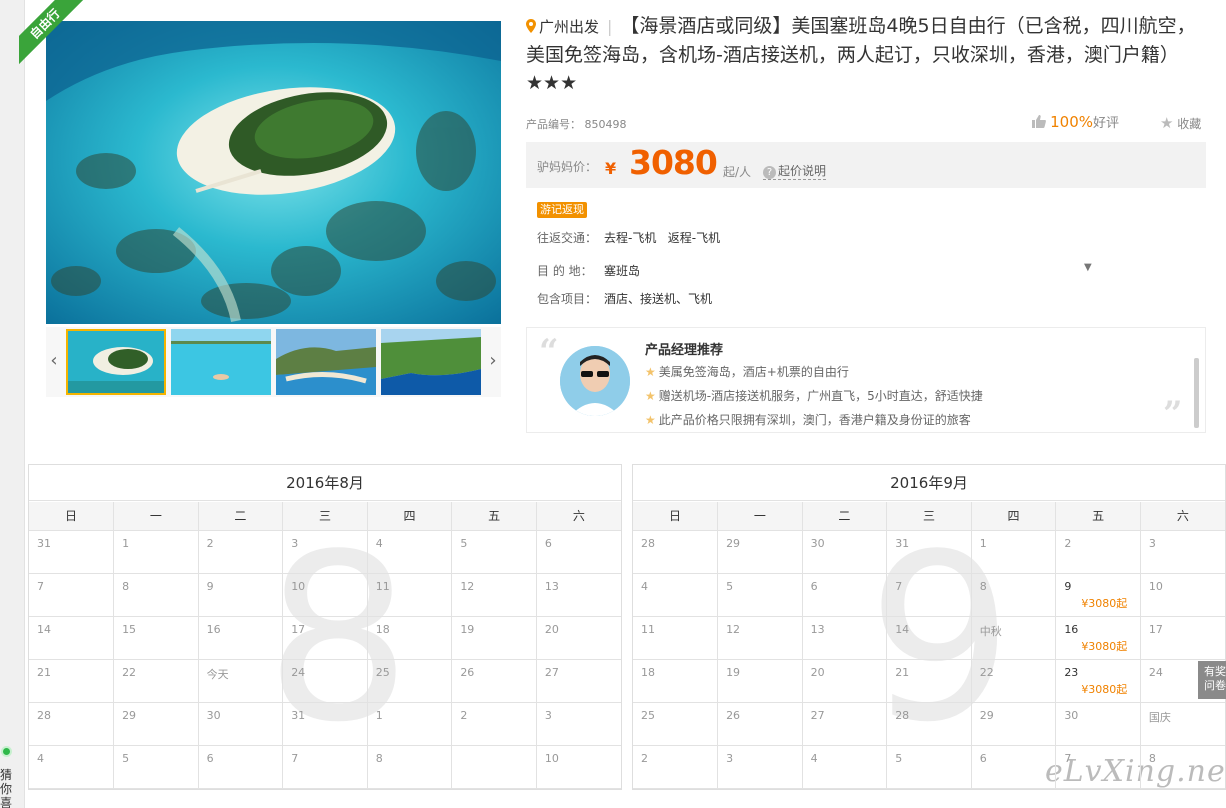  What do you see at coordinates (273, 172) in the screenshot?
I see `main-photo` at bounding box center [273, 172].